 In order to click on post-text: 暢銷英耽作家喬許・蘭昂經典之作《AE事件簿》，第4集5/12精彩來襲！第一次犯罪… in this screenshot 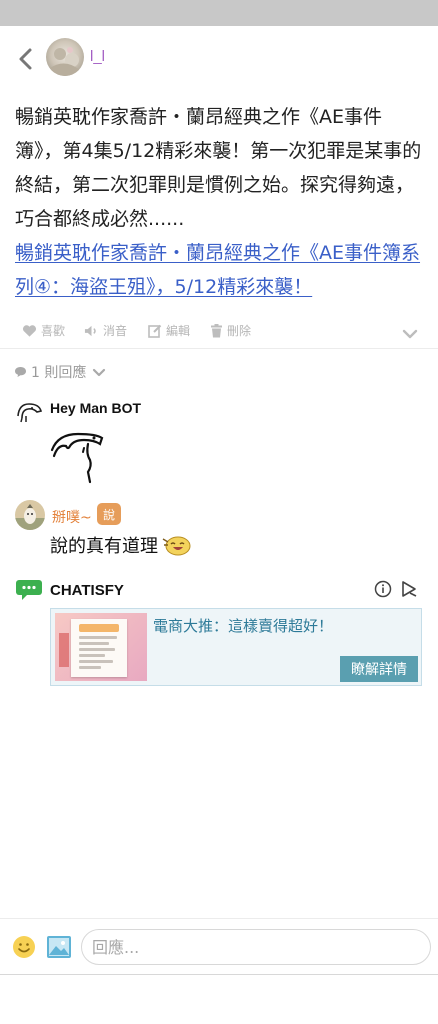, I will do `click(218, 168)`.